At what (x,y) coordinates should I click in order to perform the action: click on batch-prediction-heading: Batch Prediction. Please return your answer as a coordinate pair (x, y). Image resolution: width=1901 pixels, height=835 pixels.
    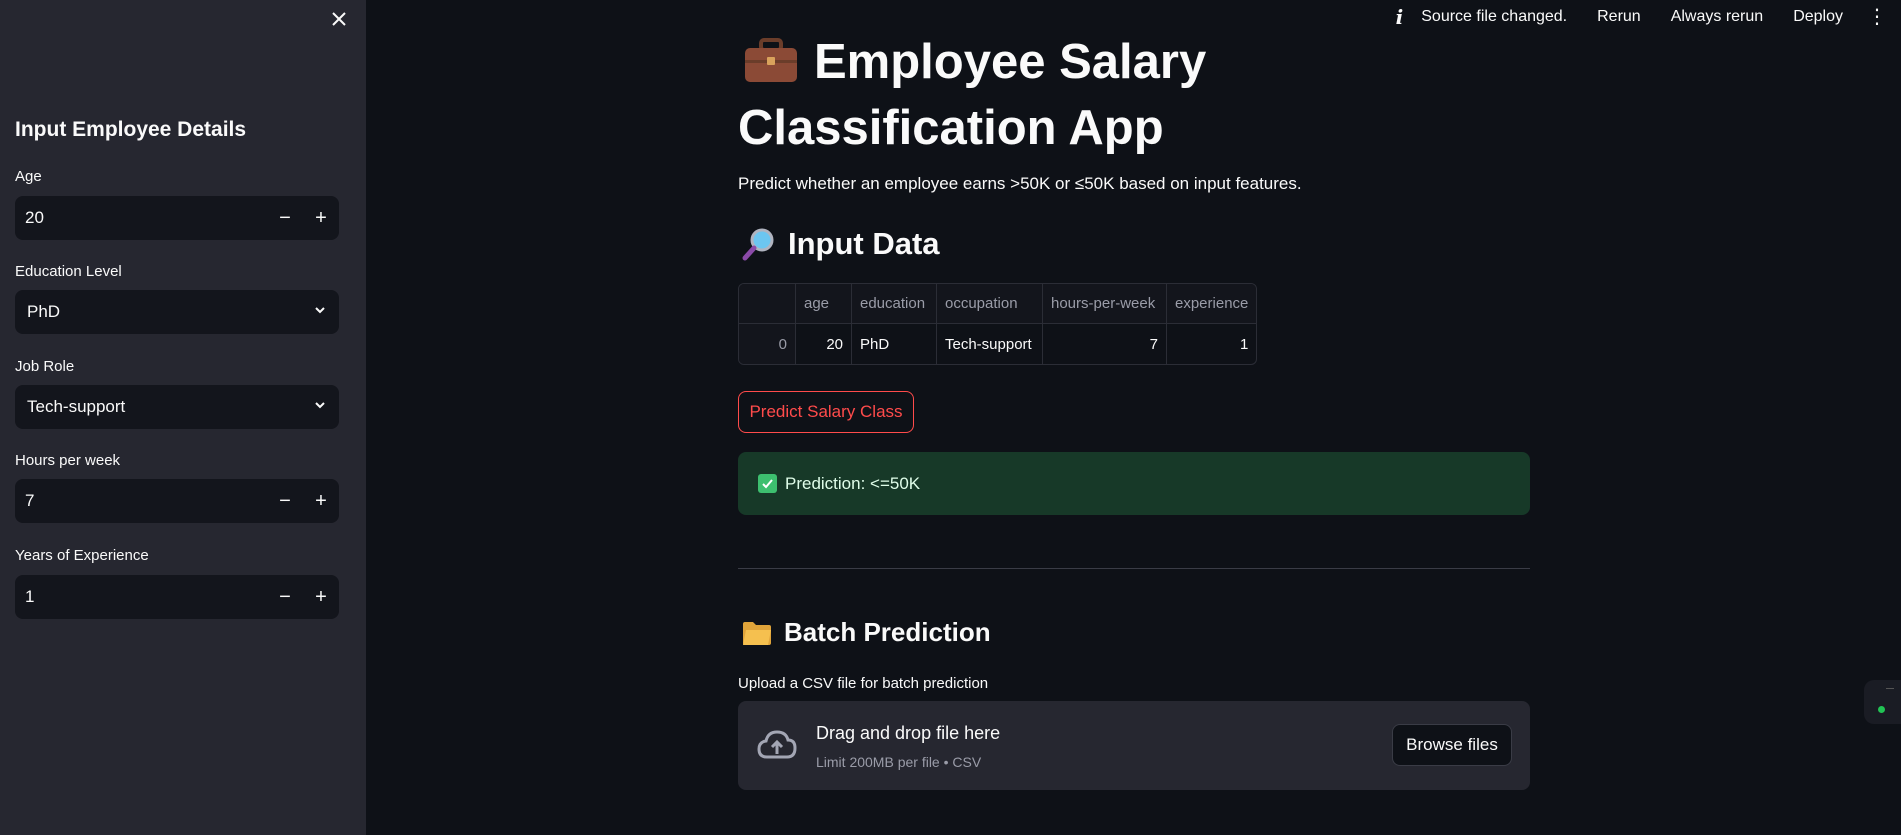
    Looking at the image, I should click on (866, 632).